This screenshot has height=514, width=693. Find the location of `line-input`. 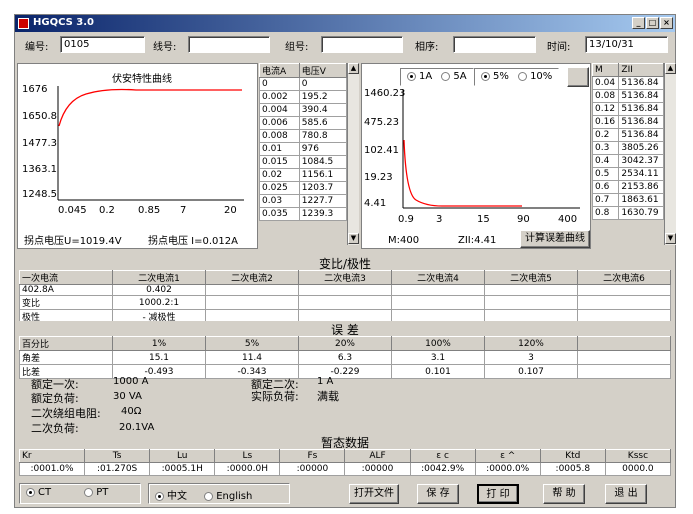

line-input is located at coordinates (229, 44).